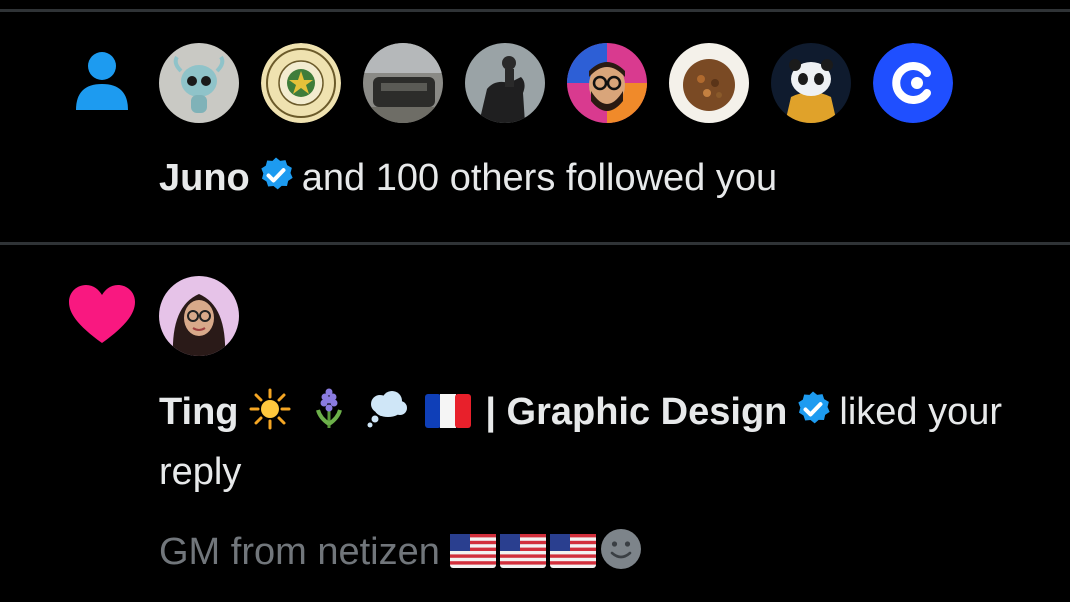  What do you see at coordinates (447, 410) in the screenshot?
I see `france-flag-emoji` at bounding box center [447, 410].